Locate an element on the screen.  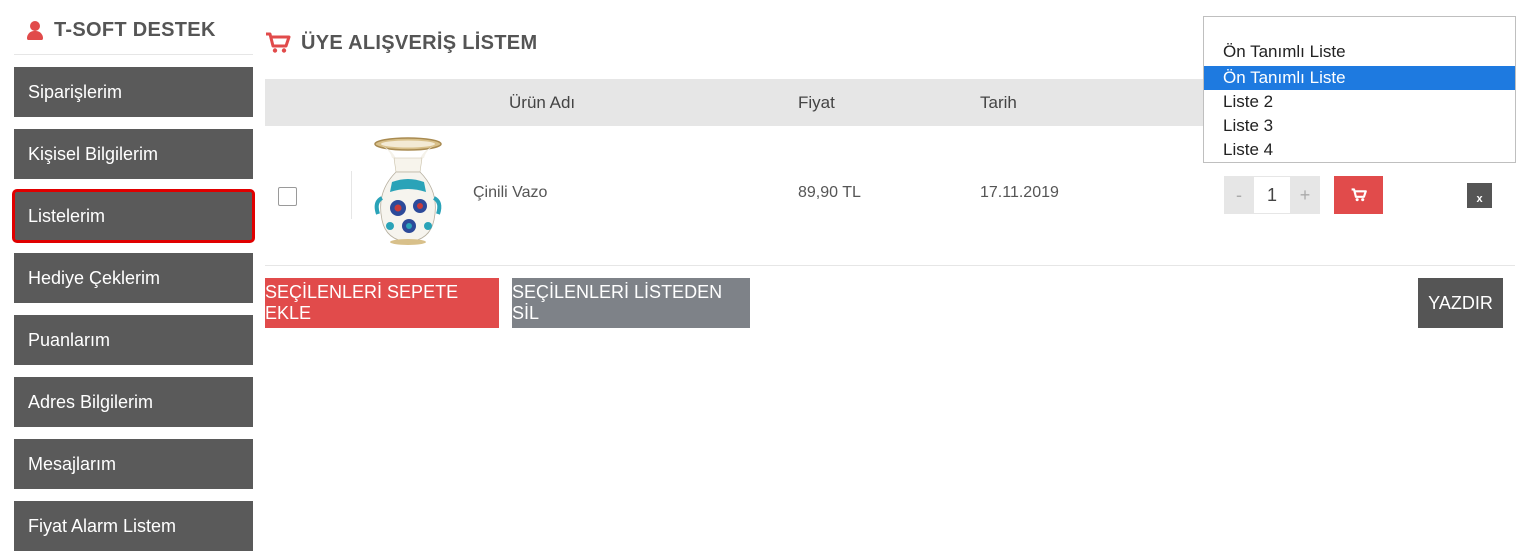
sidebar-item-messages: Mesajlarım is located at coordinates (133, 464).